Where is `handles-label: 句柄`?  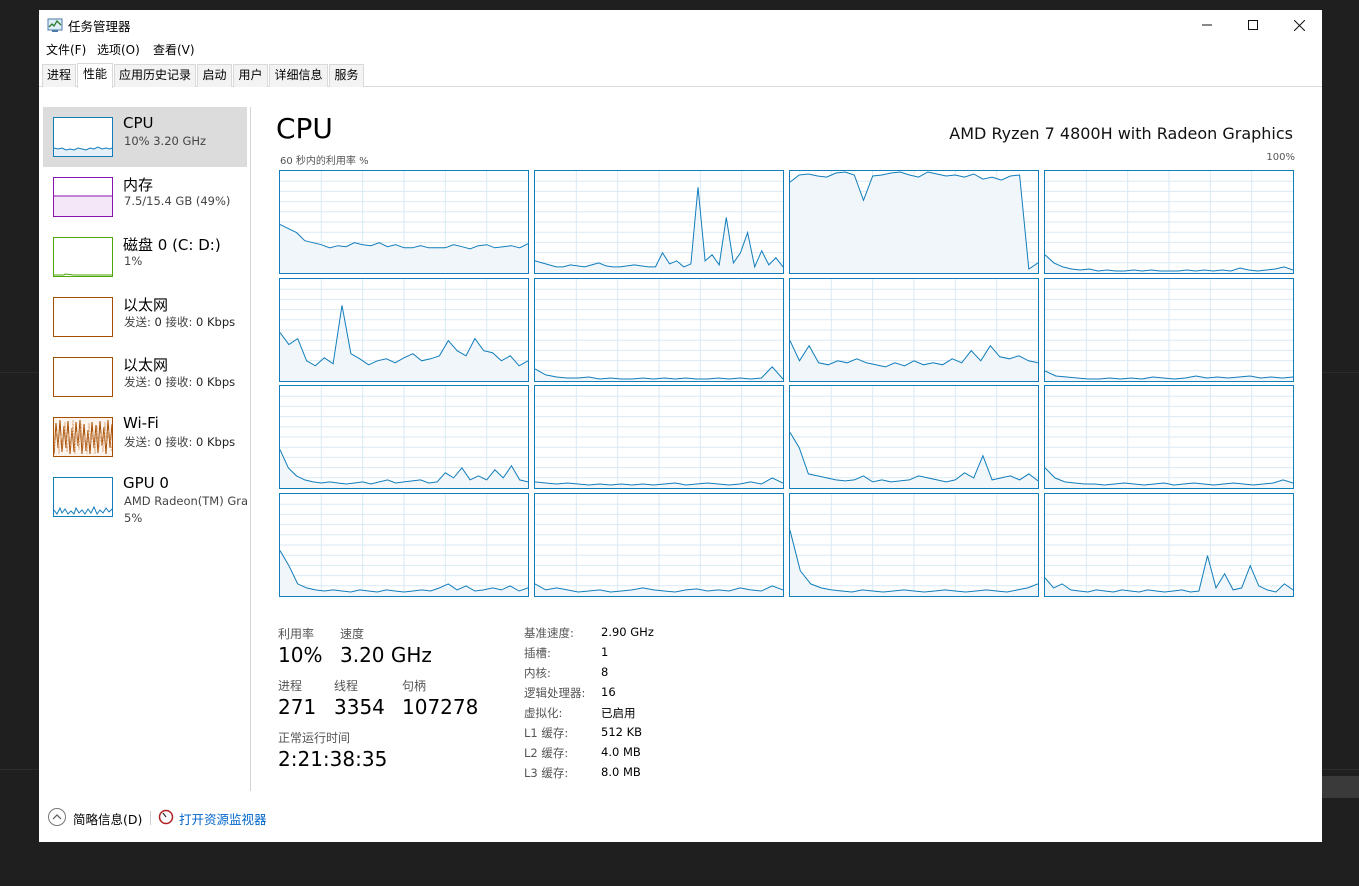
handles-label: 句柄 is located at coordinates (414, 686).